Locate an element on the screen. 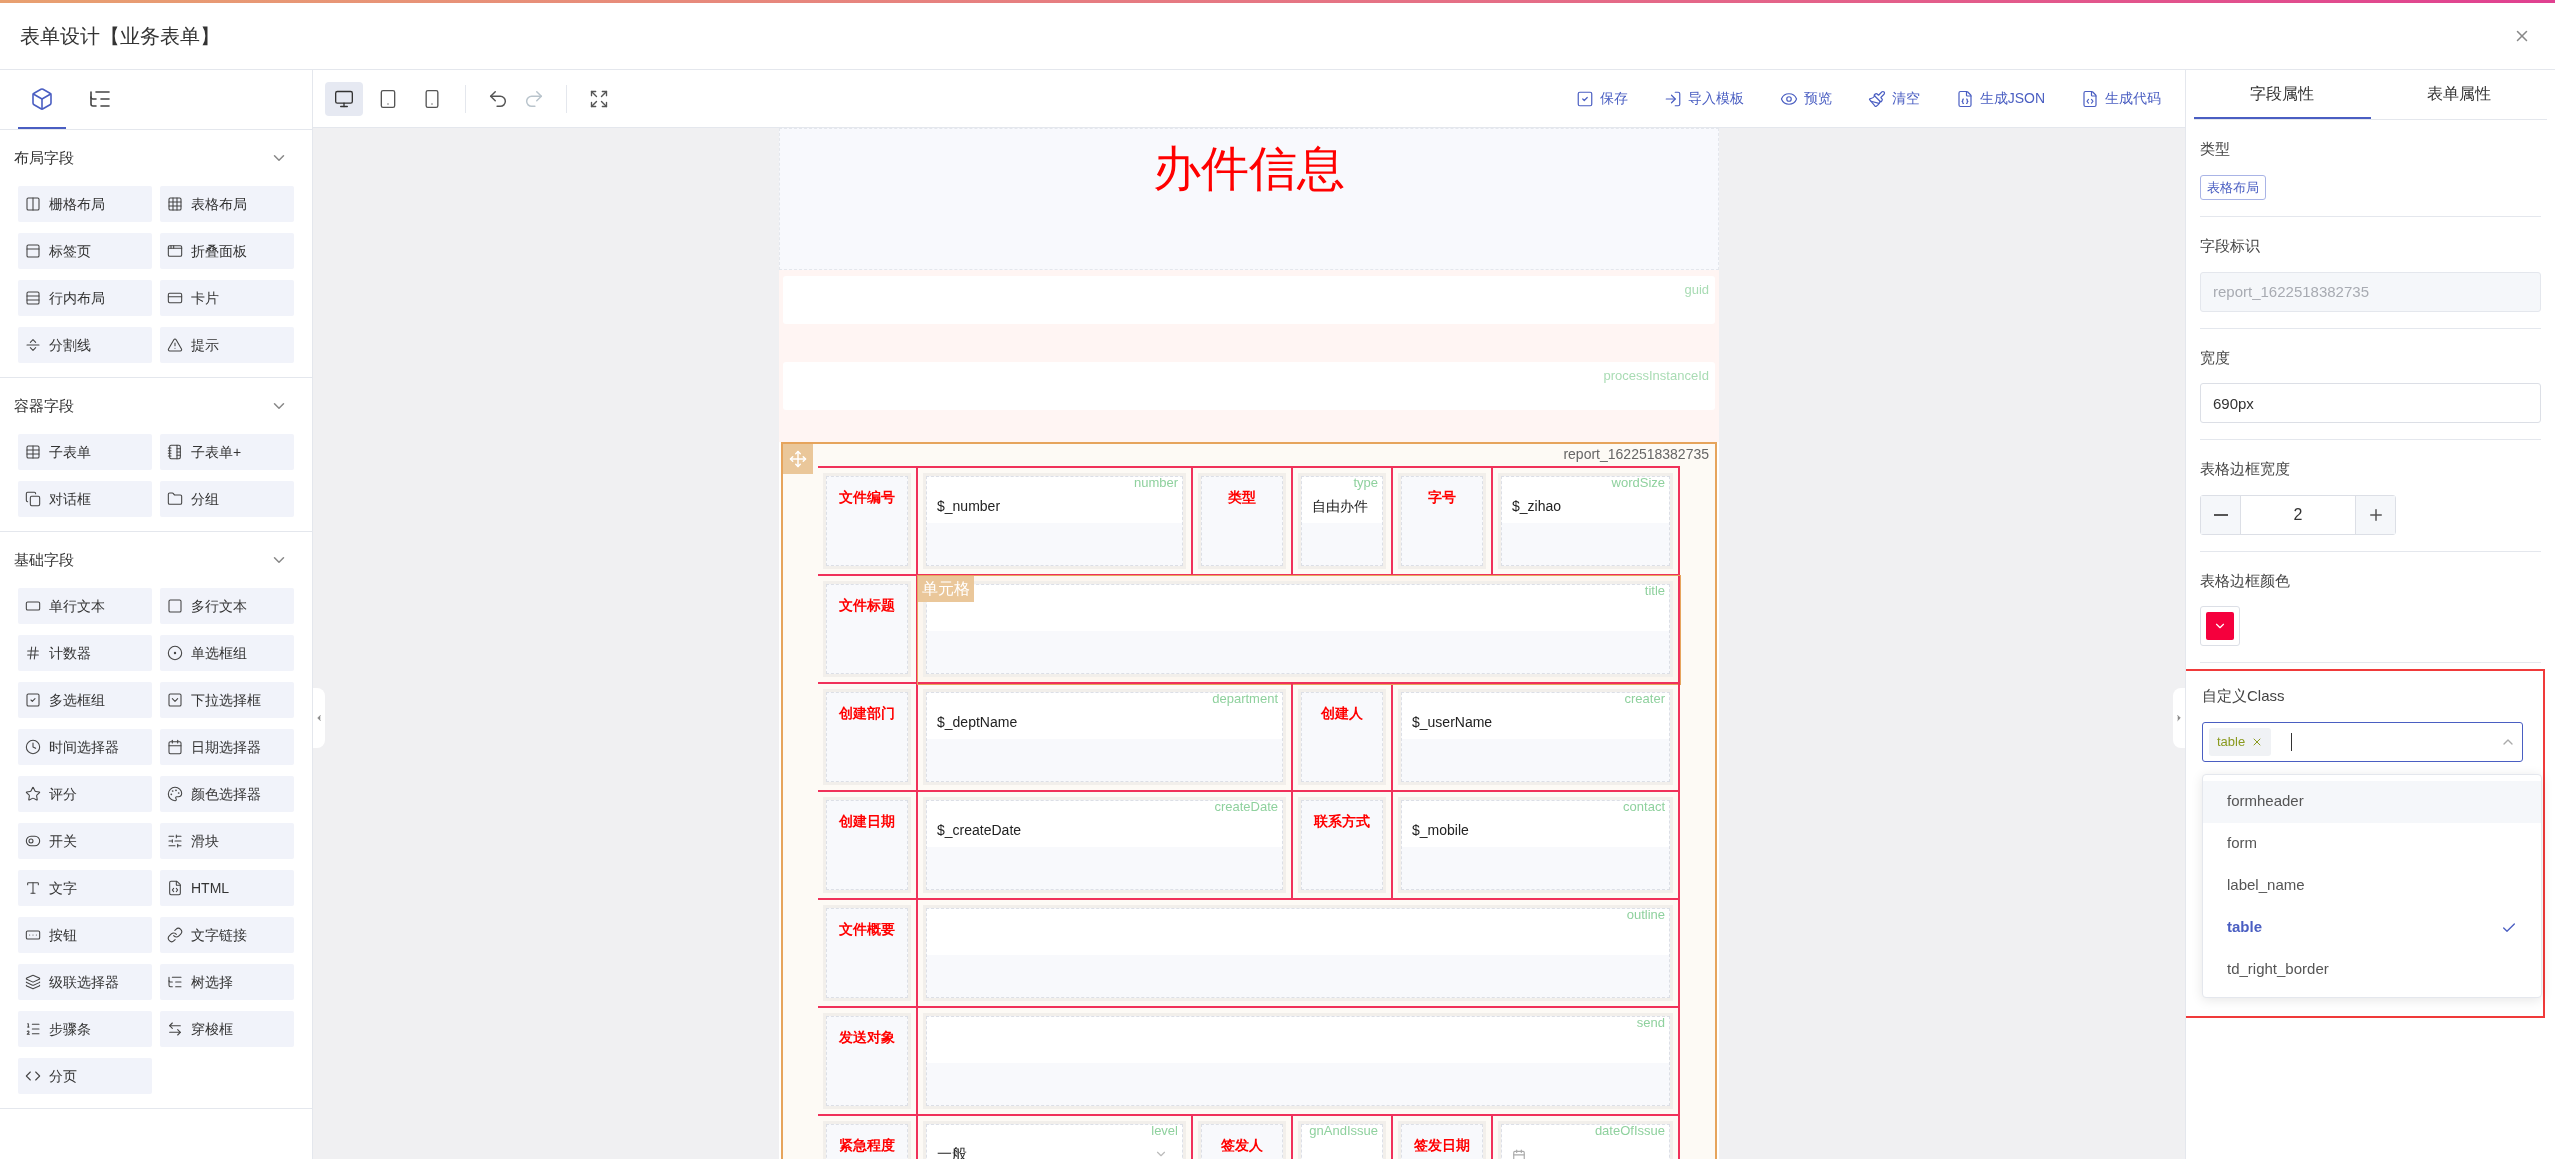 Image resolution: width=2555 pixels, height=1159 pixels. caret-icon is located at coordinates (319, 718).